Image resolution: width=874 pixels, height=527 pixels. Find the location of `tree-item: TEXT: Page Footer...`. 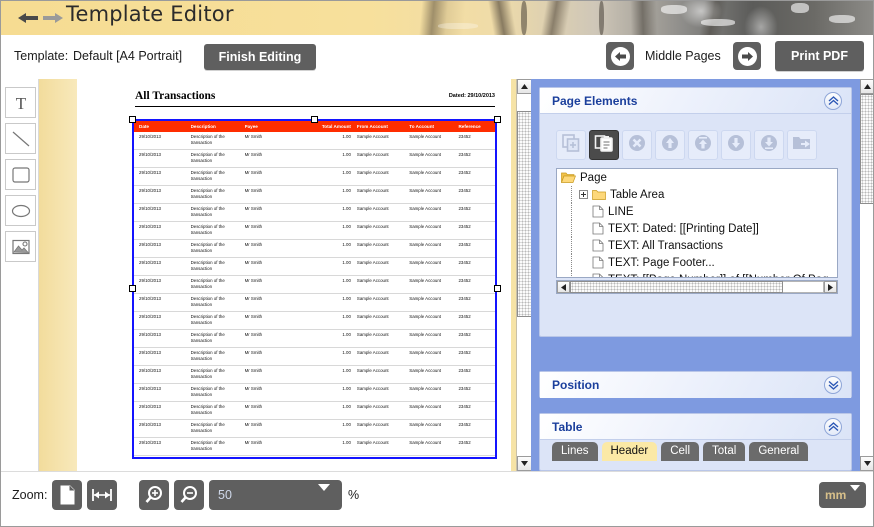

tree-item: TEXT: Page Footer... is located at coordinates (697, 262).